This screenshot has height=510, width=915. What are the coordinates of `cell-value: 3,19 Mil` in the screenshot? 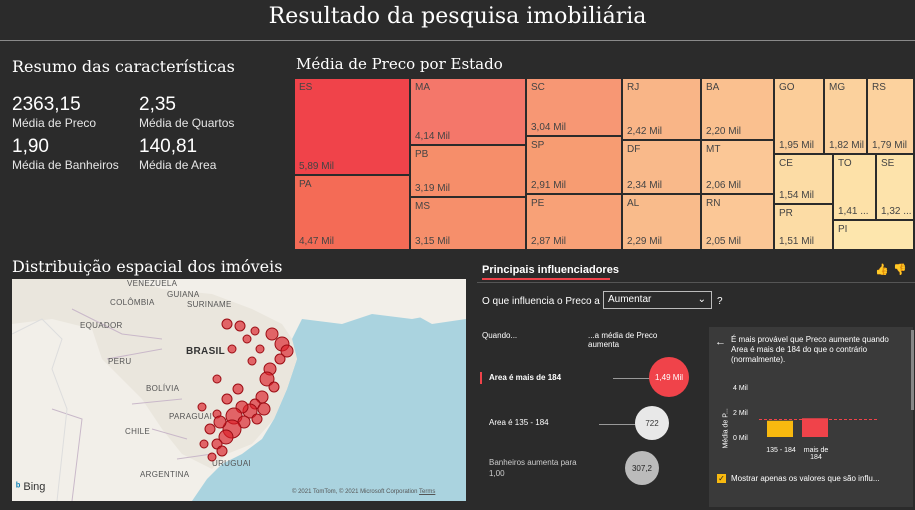 It's located at (433, 188).